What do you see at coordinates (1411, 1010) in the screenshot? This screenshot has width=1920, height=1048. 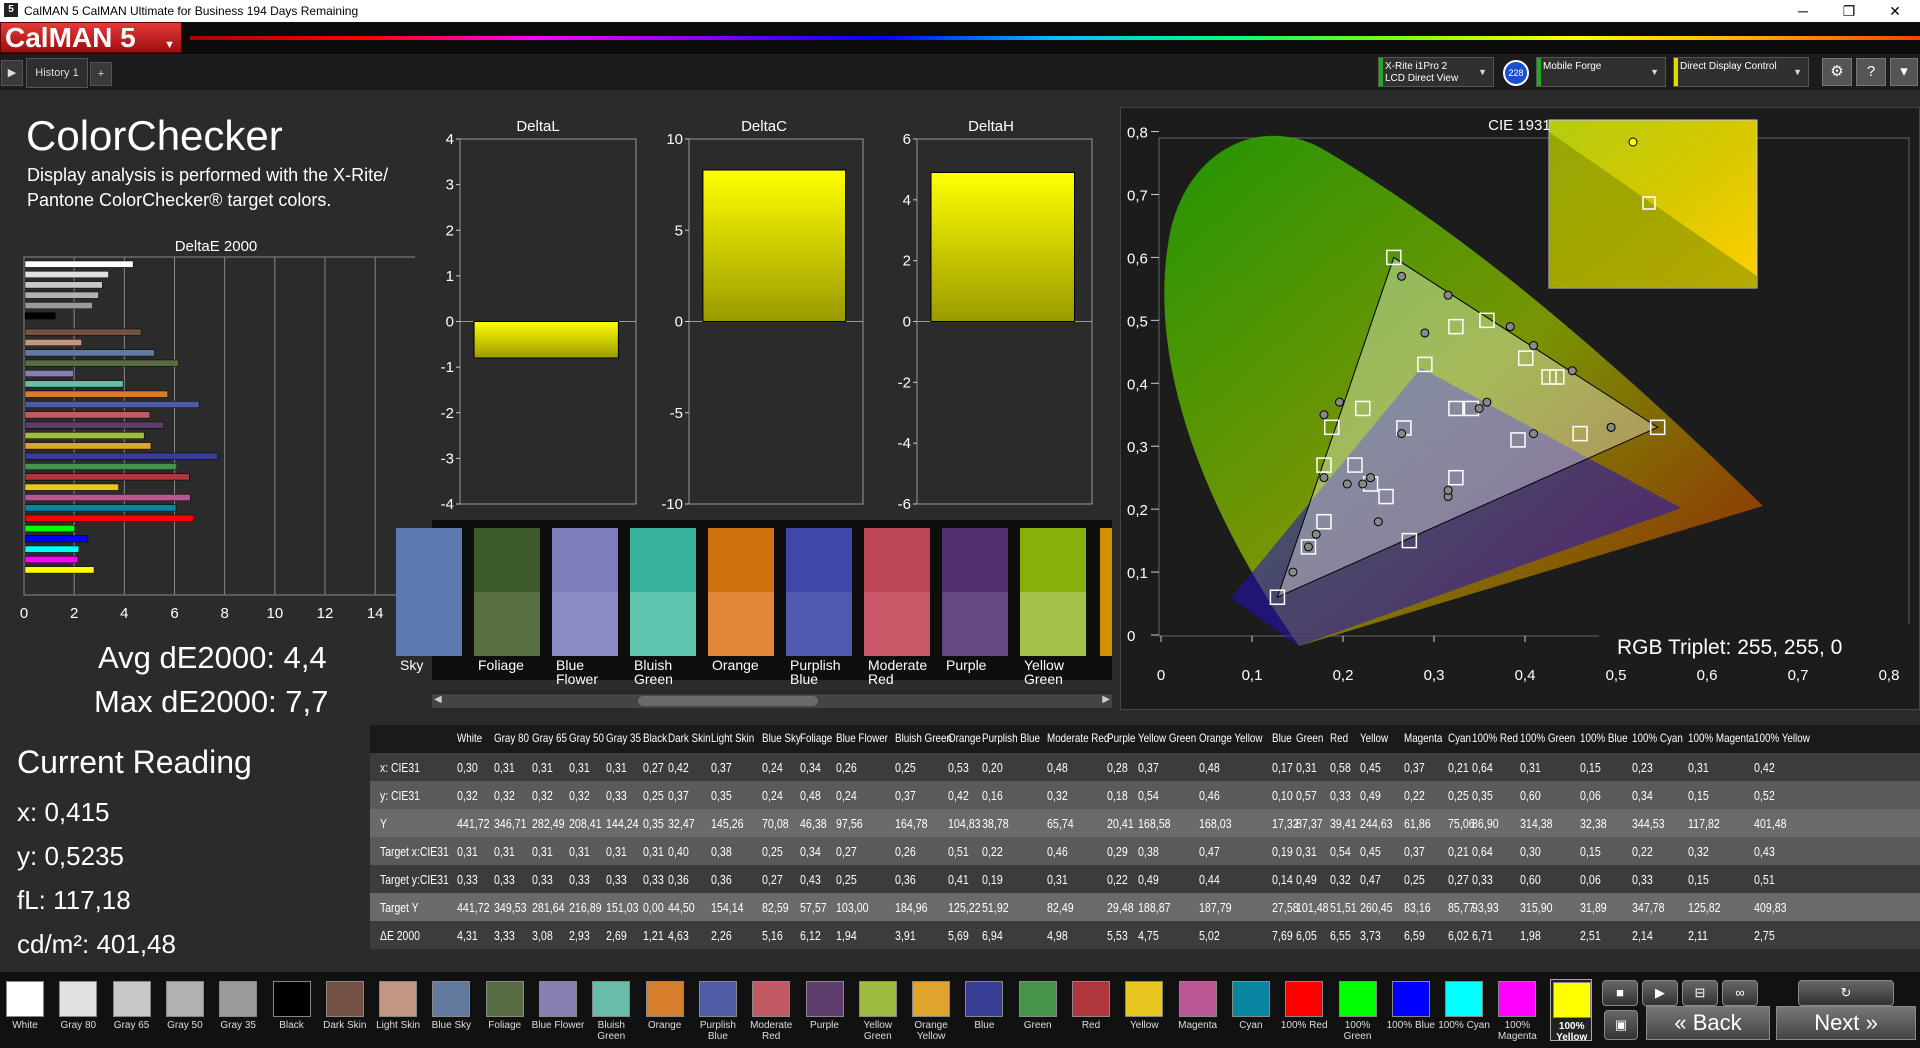 I see `bottom-swatch: 100% Blue` at bounding box center [1411, 1010].